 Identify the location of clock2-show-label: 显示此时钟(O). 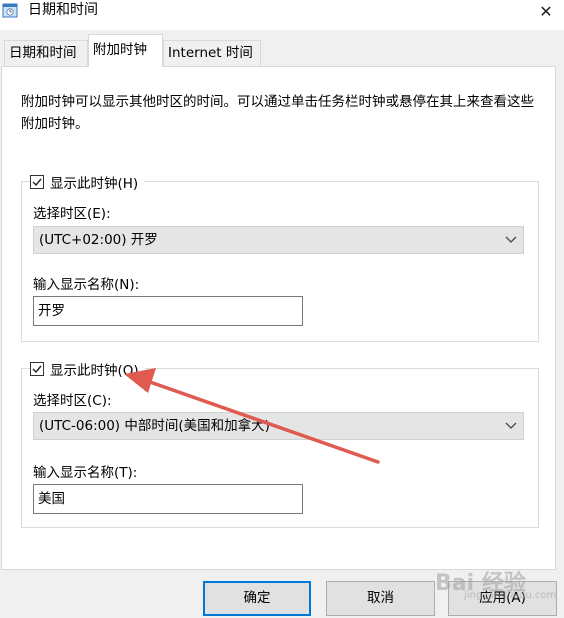
(94, 371).